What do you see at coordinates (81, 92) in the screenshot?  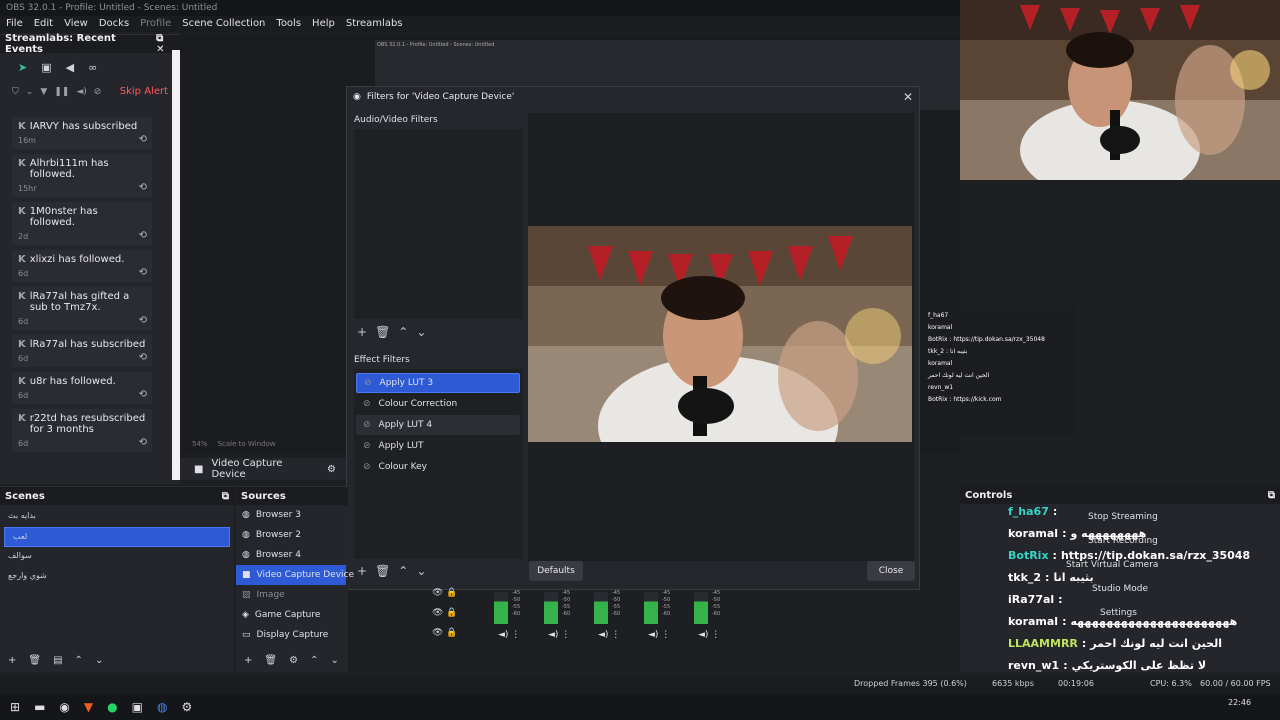 I see `volume-icon: ◄)` at bounding box center [81, 92].